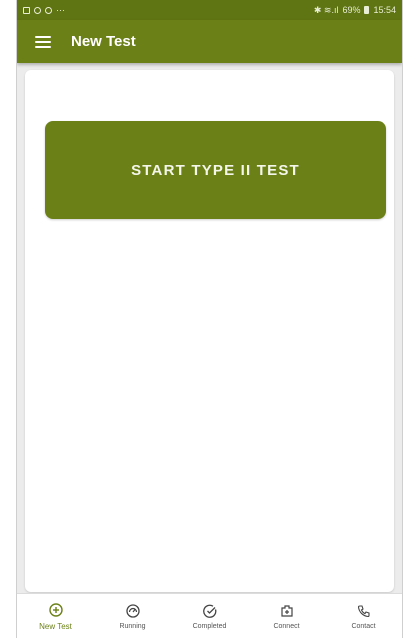  What do you see at coordinates (351, 10) in the screenshot?
I see `battery-level: 69%` at bounding box center [351, 10].